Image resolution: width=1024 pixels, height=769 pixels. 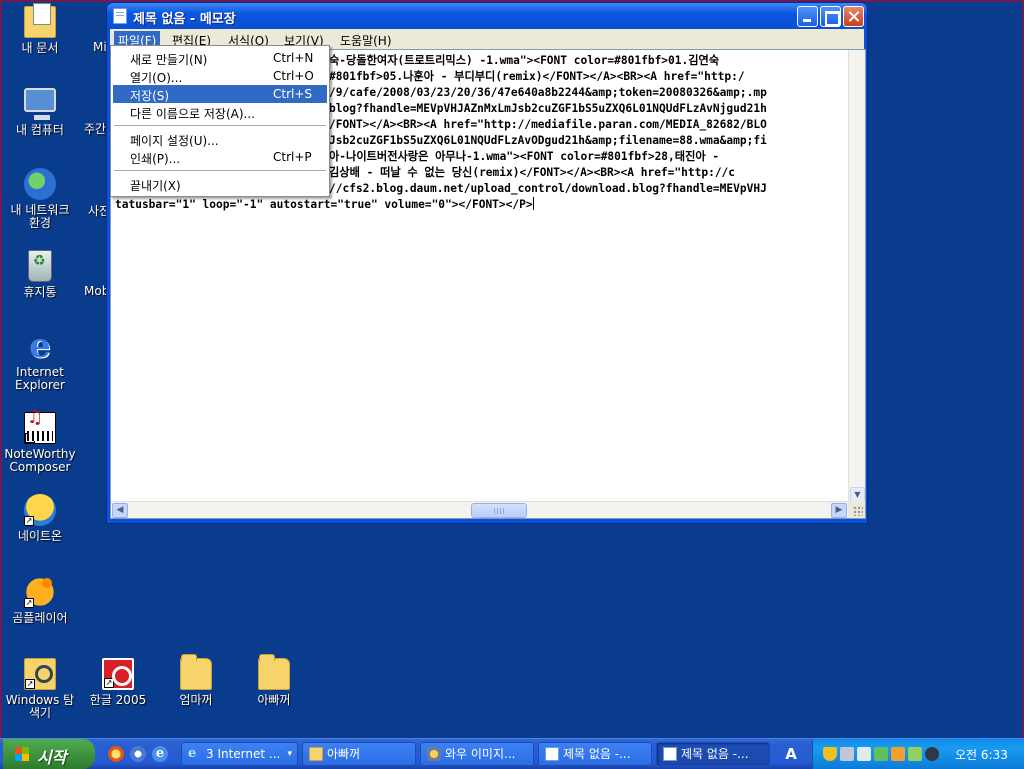 I want to click on scroll-right-arrow-icon: ▶, so click(x=839, y=510).